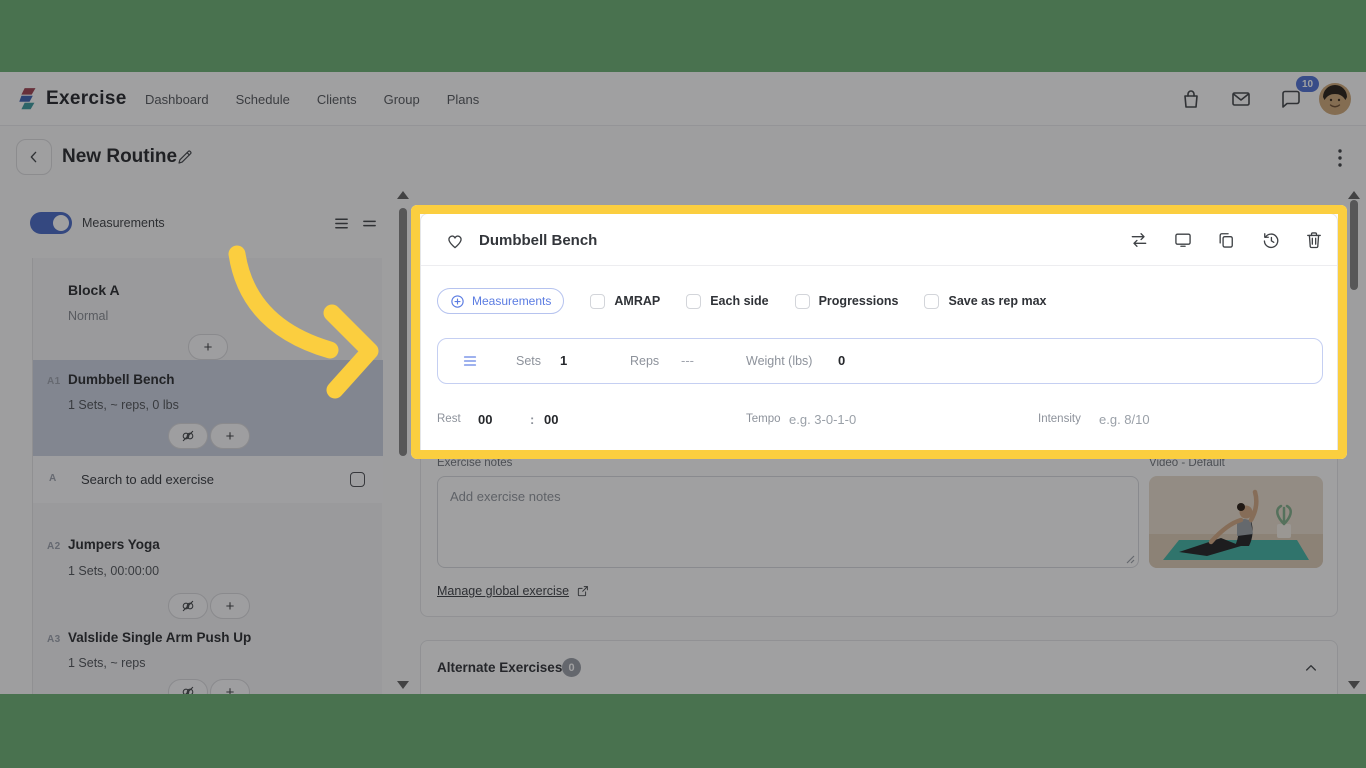 Image resolution: width=1366 pixels, height=768 pixels. I want to click on nav-link-clients: Clients, so click(337, 99).